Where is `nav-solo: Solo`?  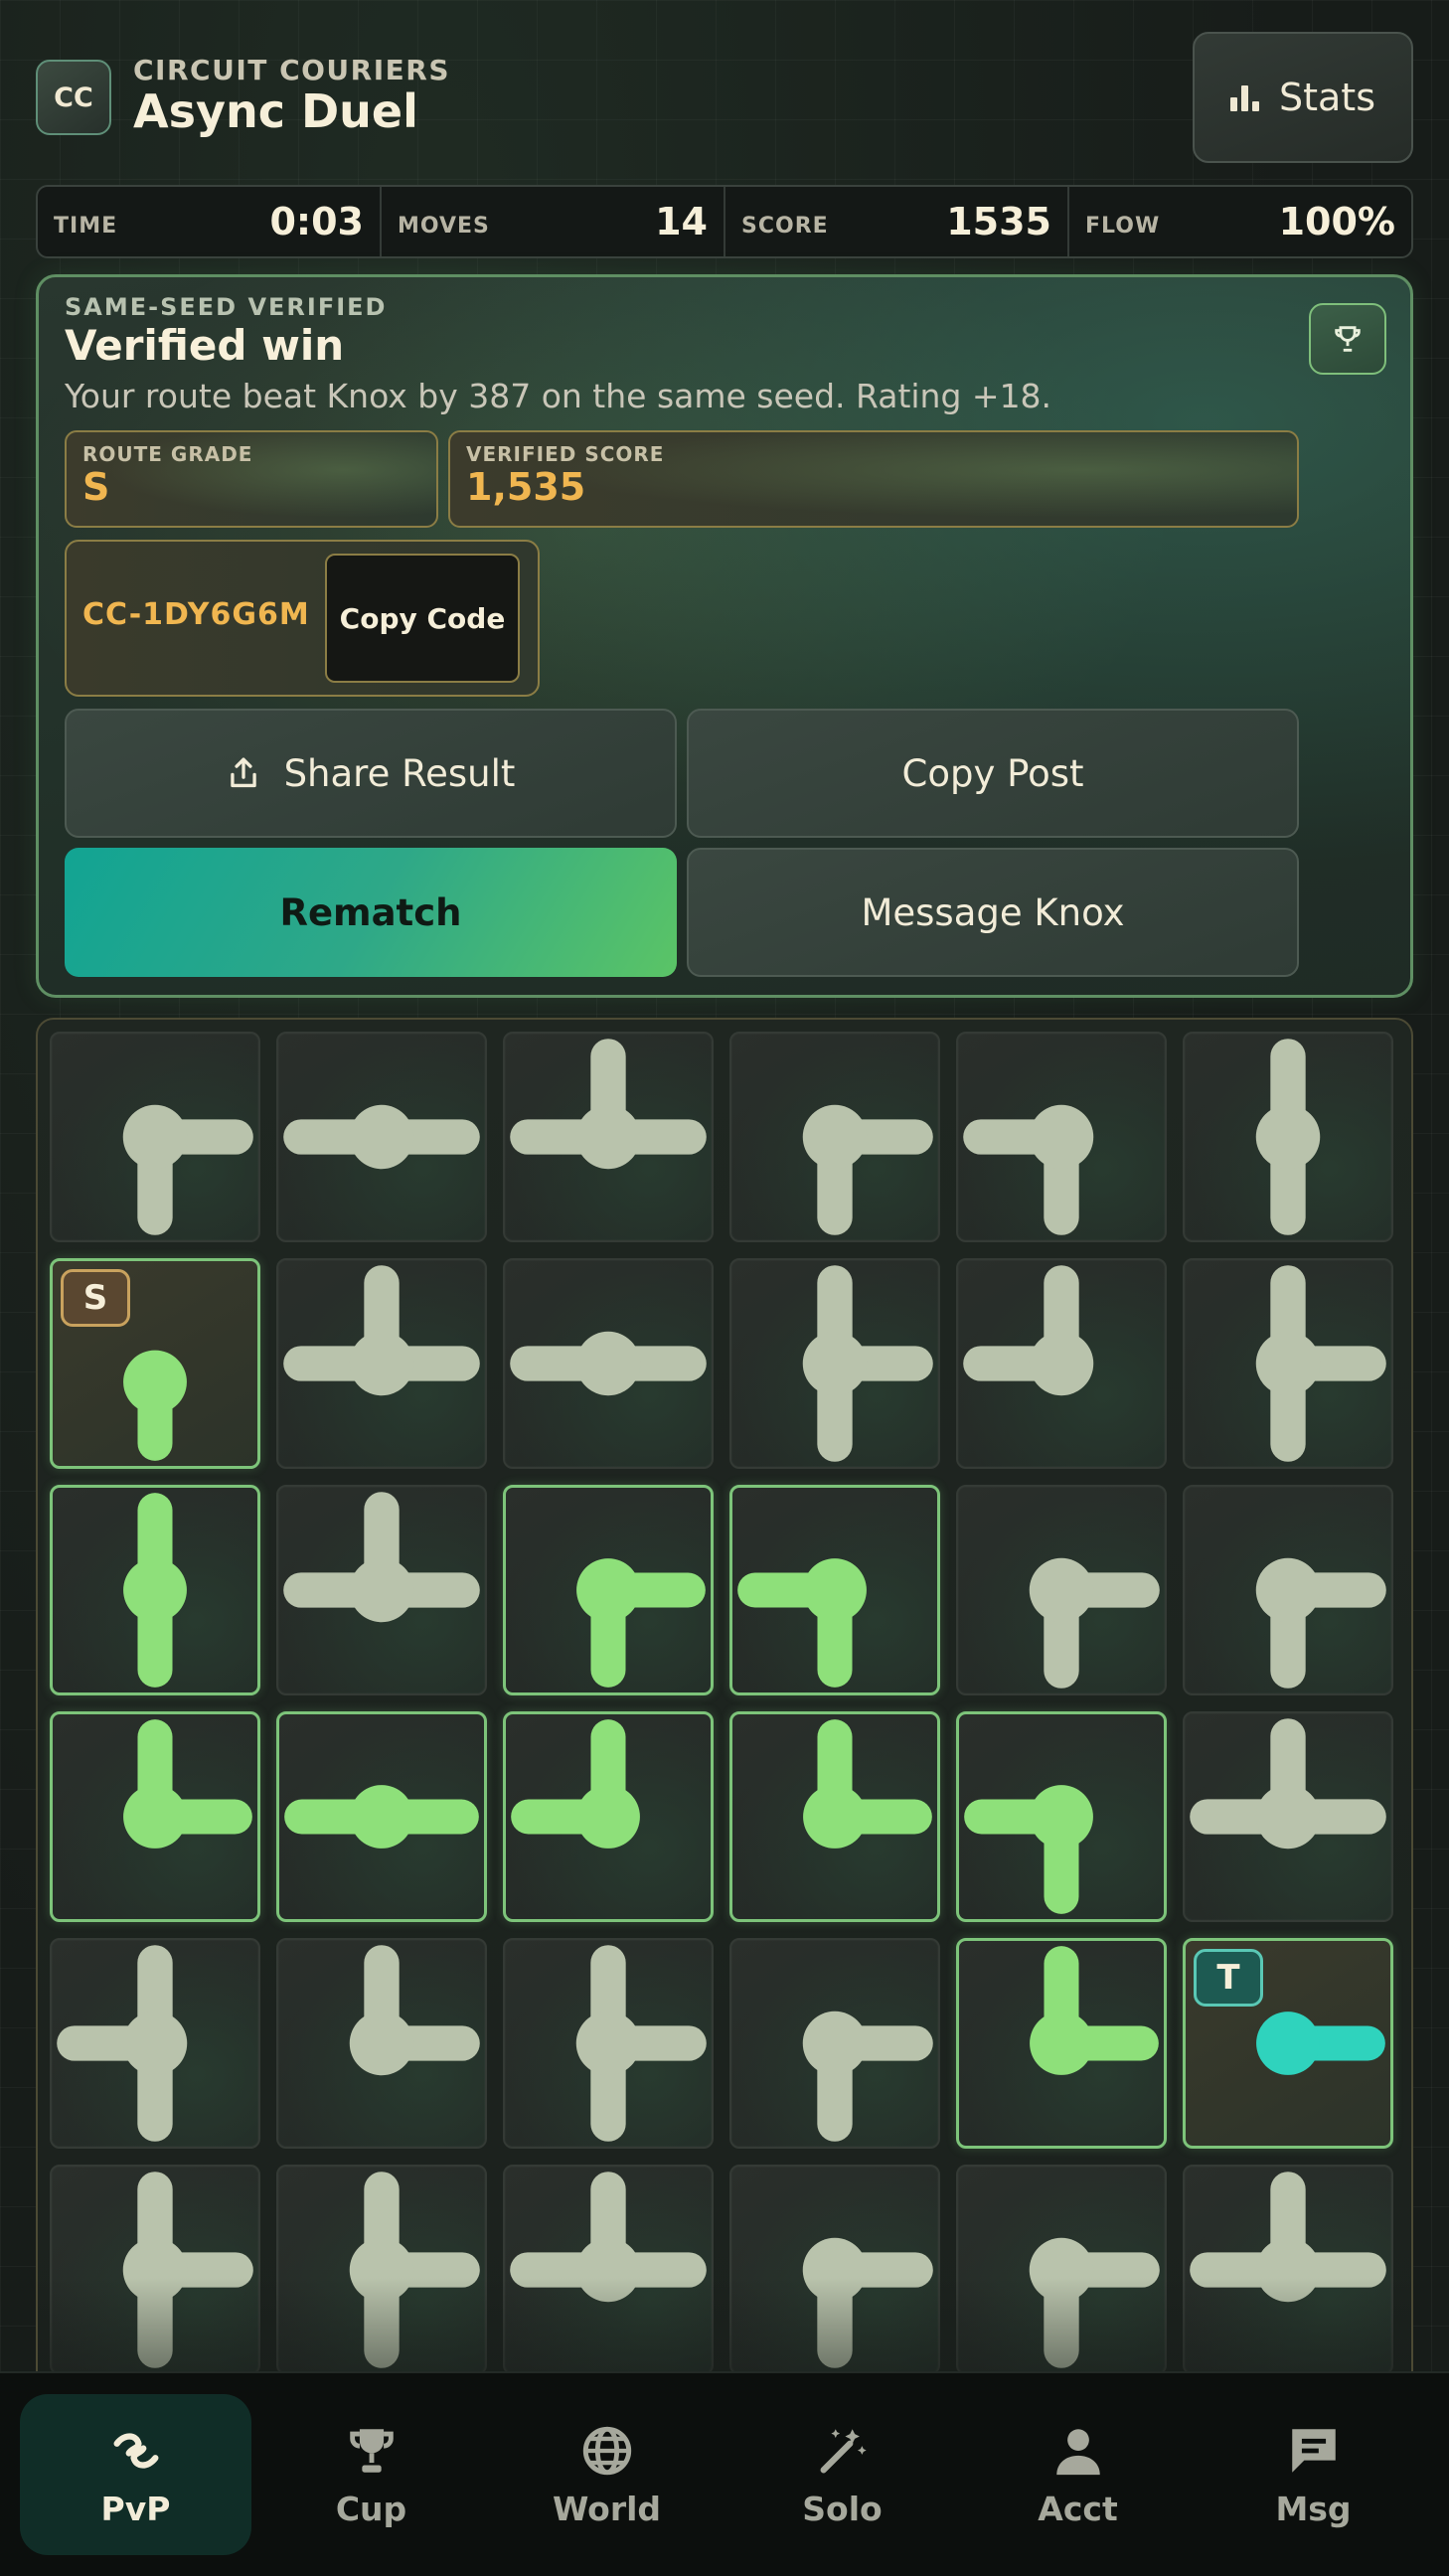 nav-solo: Solo is located at coordinates (842, 2474).